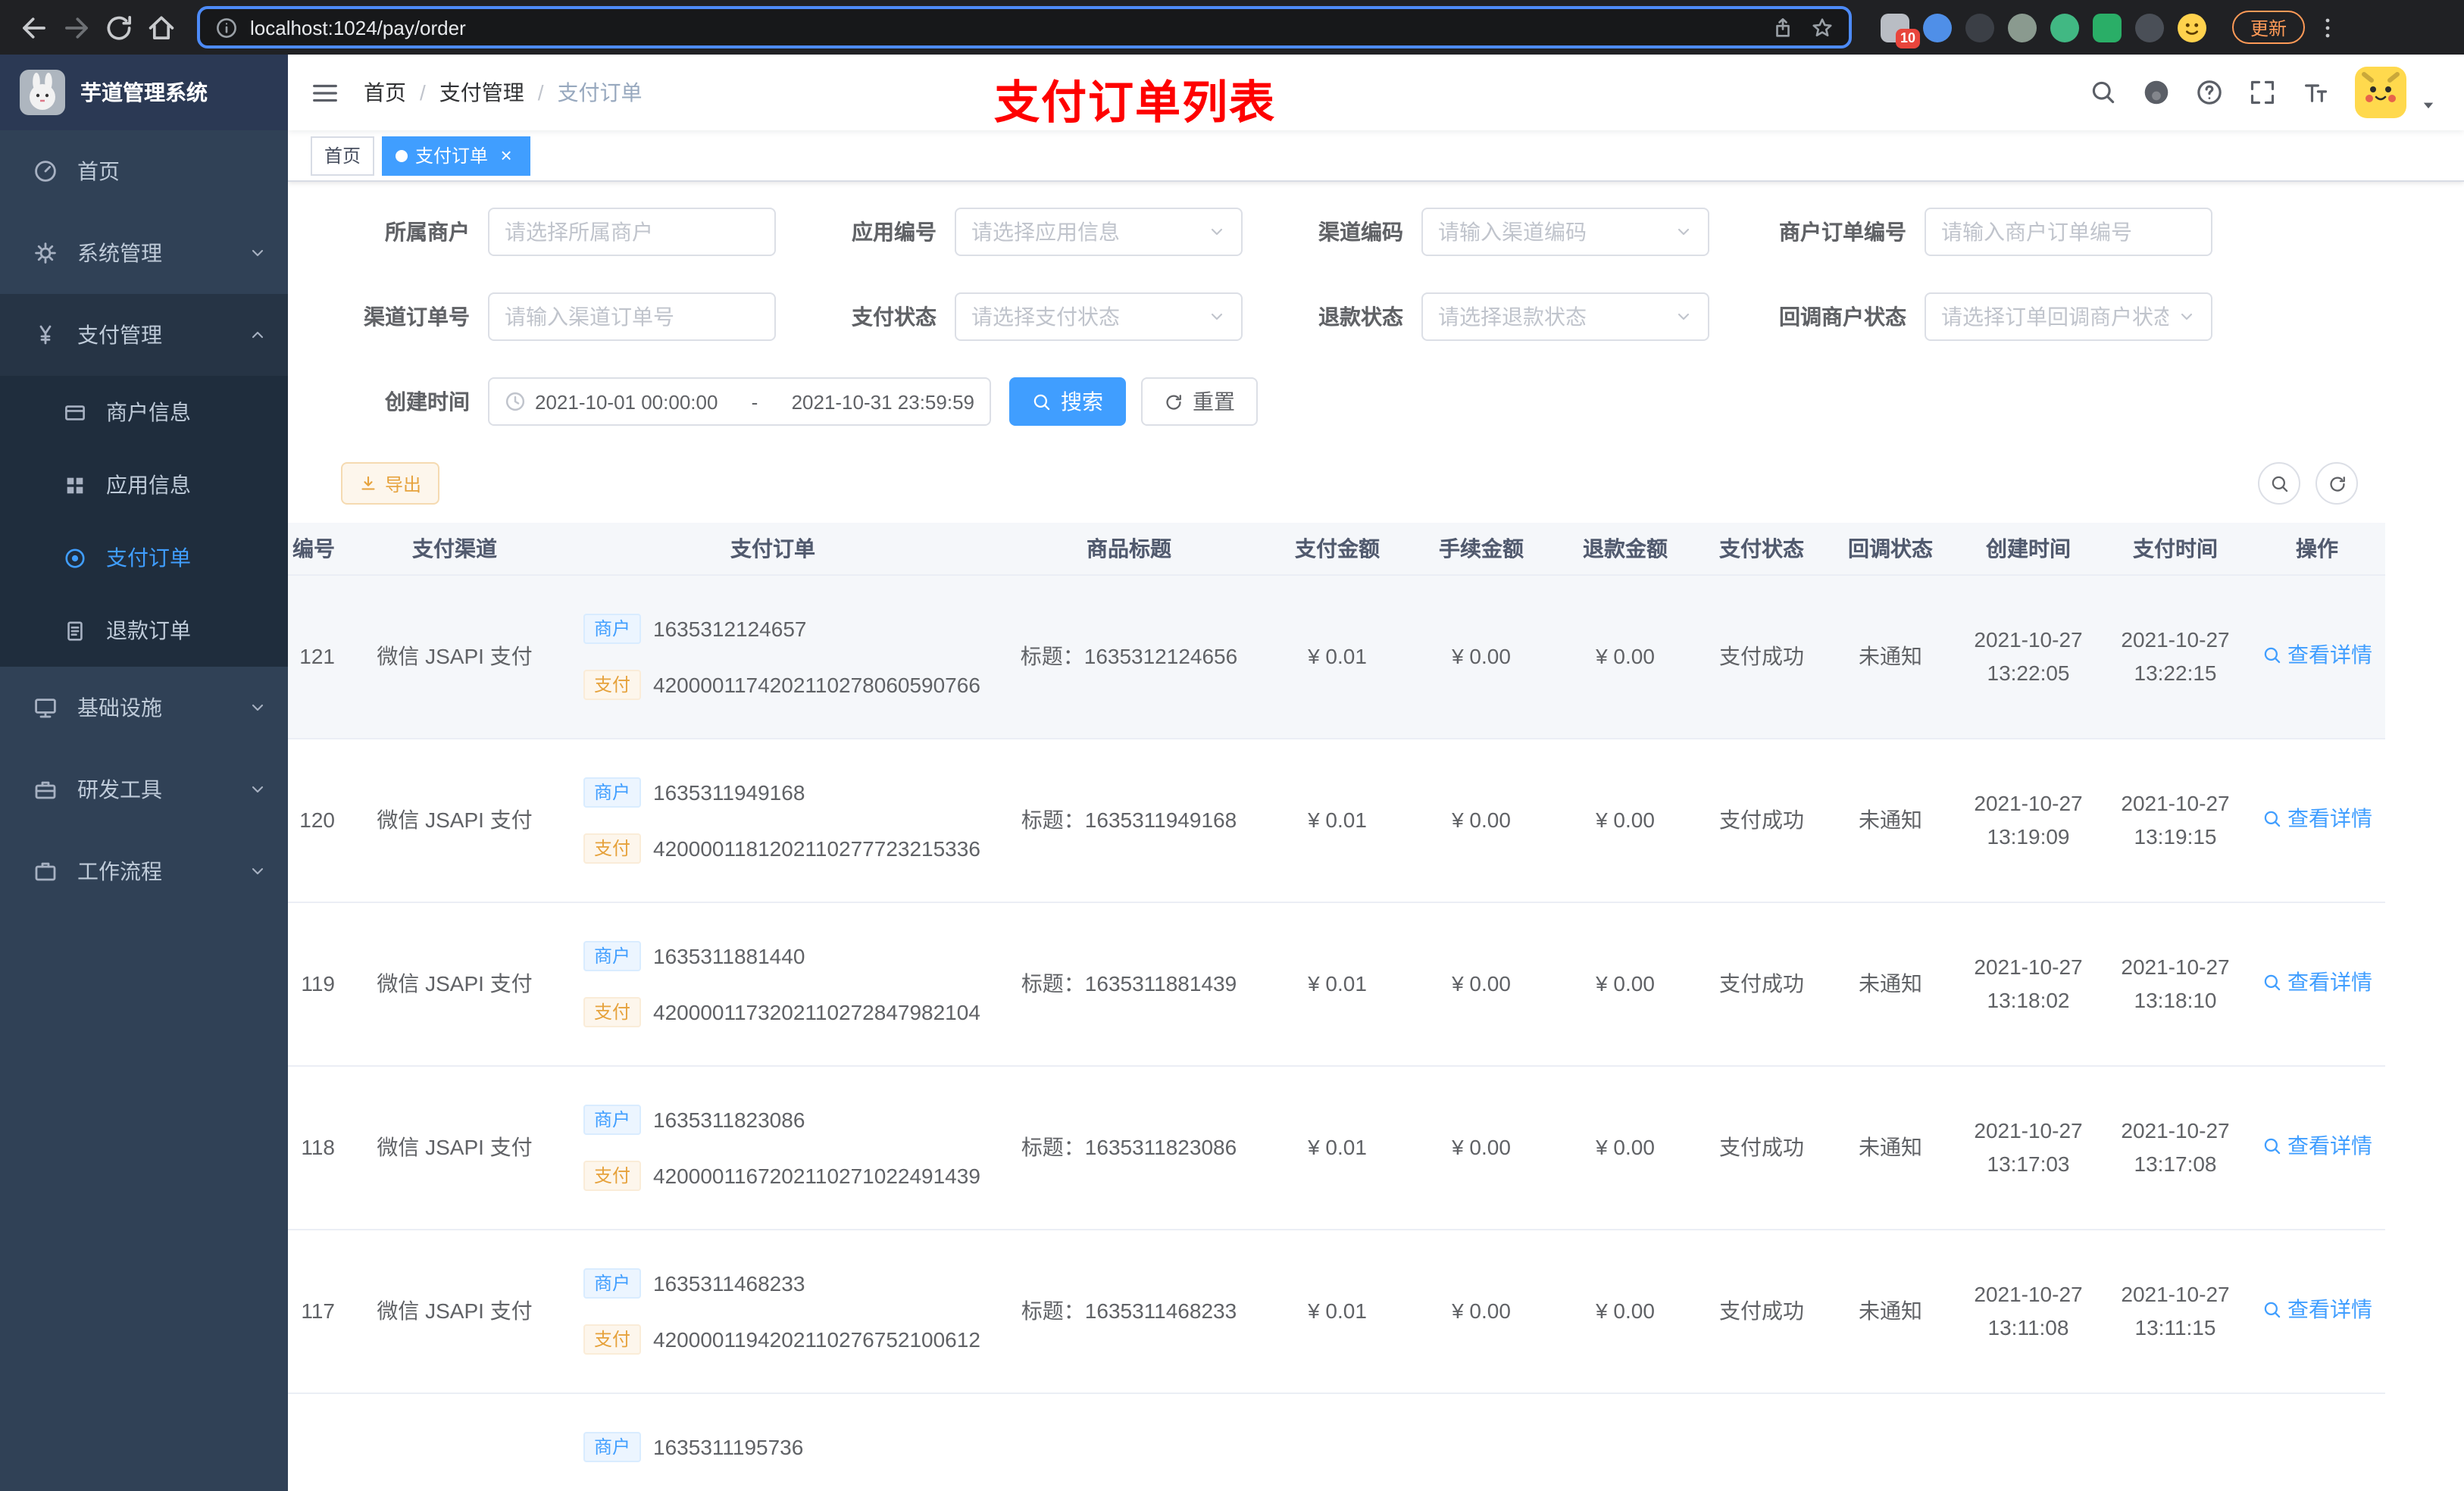  What do you see at coordinates (612, 684) in the screenshot?
I see `pay-tag: 支付` at bounding box center [612, 684].